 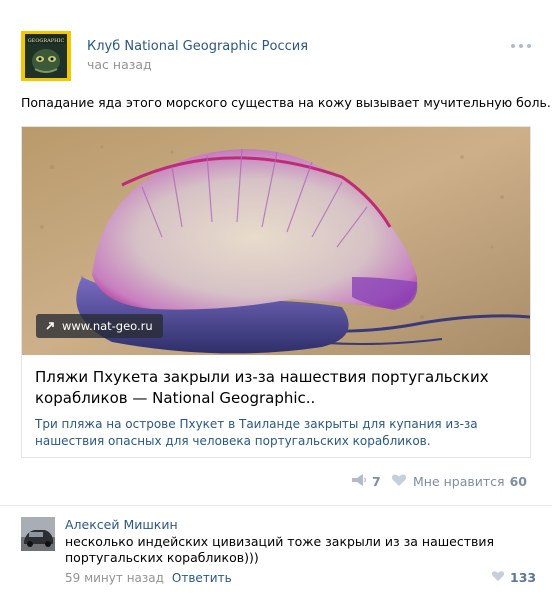 What do you see at coordinates (46, 41) in the screenshot?
I see `avatar-logo-text: GEOGRAPHIC` at bounding box center [46, 41].